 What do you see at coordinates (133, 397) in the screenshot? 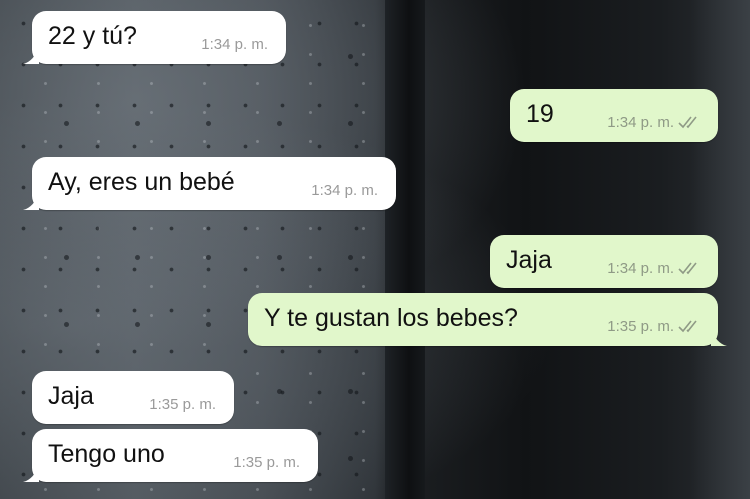
I see `message-bubble-incoming: Jaja 1:35 p. m.` at bounding box center [133, 397].